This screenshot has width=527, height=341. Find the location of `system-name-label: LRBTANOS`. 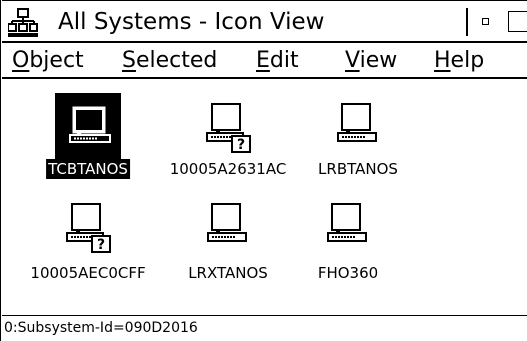

system-name-label: LRBTANOS is located at coordinates (358, 169).